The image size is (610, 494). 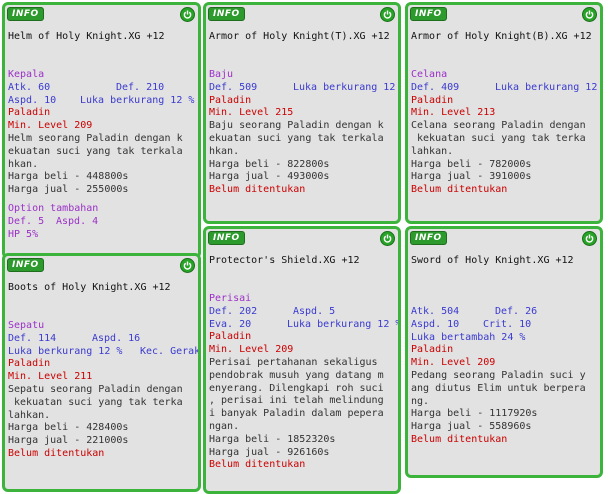 I want to click on stat-luka: Luka berkurang 12, so click(x=546, y=87).